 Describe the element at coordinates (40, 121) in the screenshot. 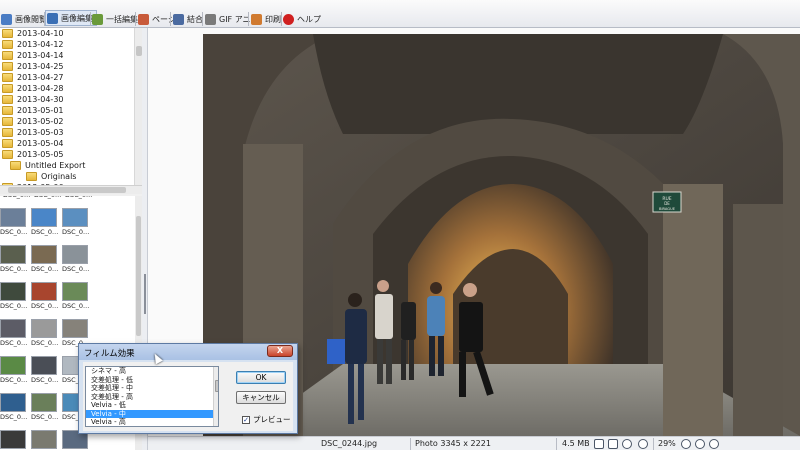

I see `tree-item-label: 2013-05-02` at that location.